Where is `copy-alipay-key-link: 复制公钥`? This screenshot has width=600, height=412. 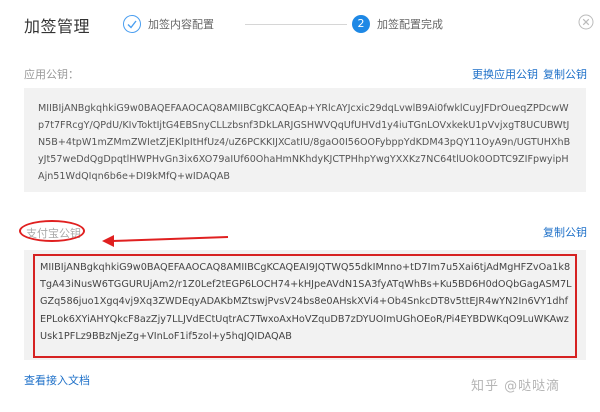
copy-alipay-key-link: 复制公钥 is located at coordinates (565, 232).